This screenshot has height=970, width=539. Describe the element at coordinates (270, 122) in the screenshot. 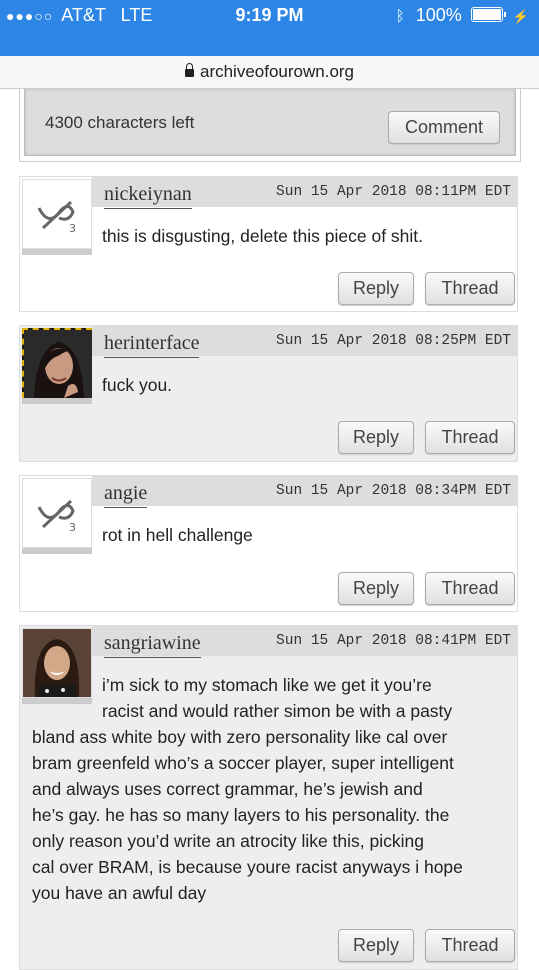

I see `comment-form-footer: 4300 characters left Comment` at that location.